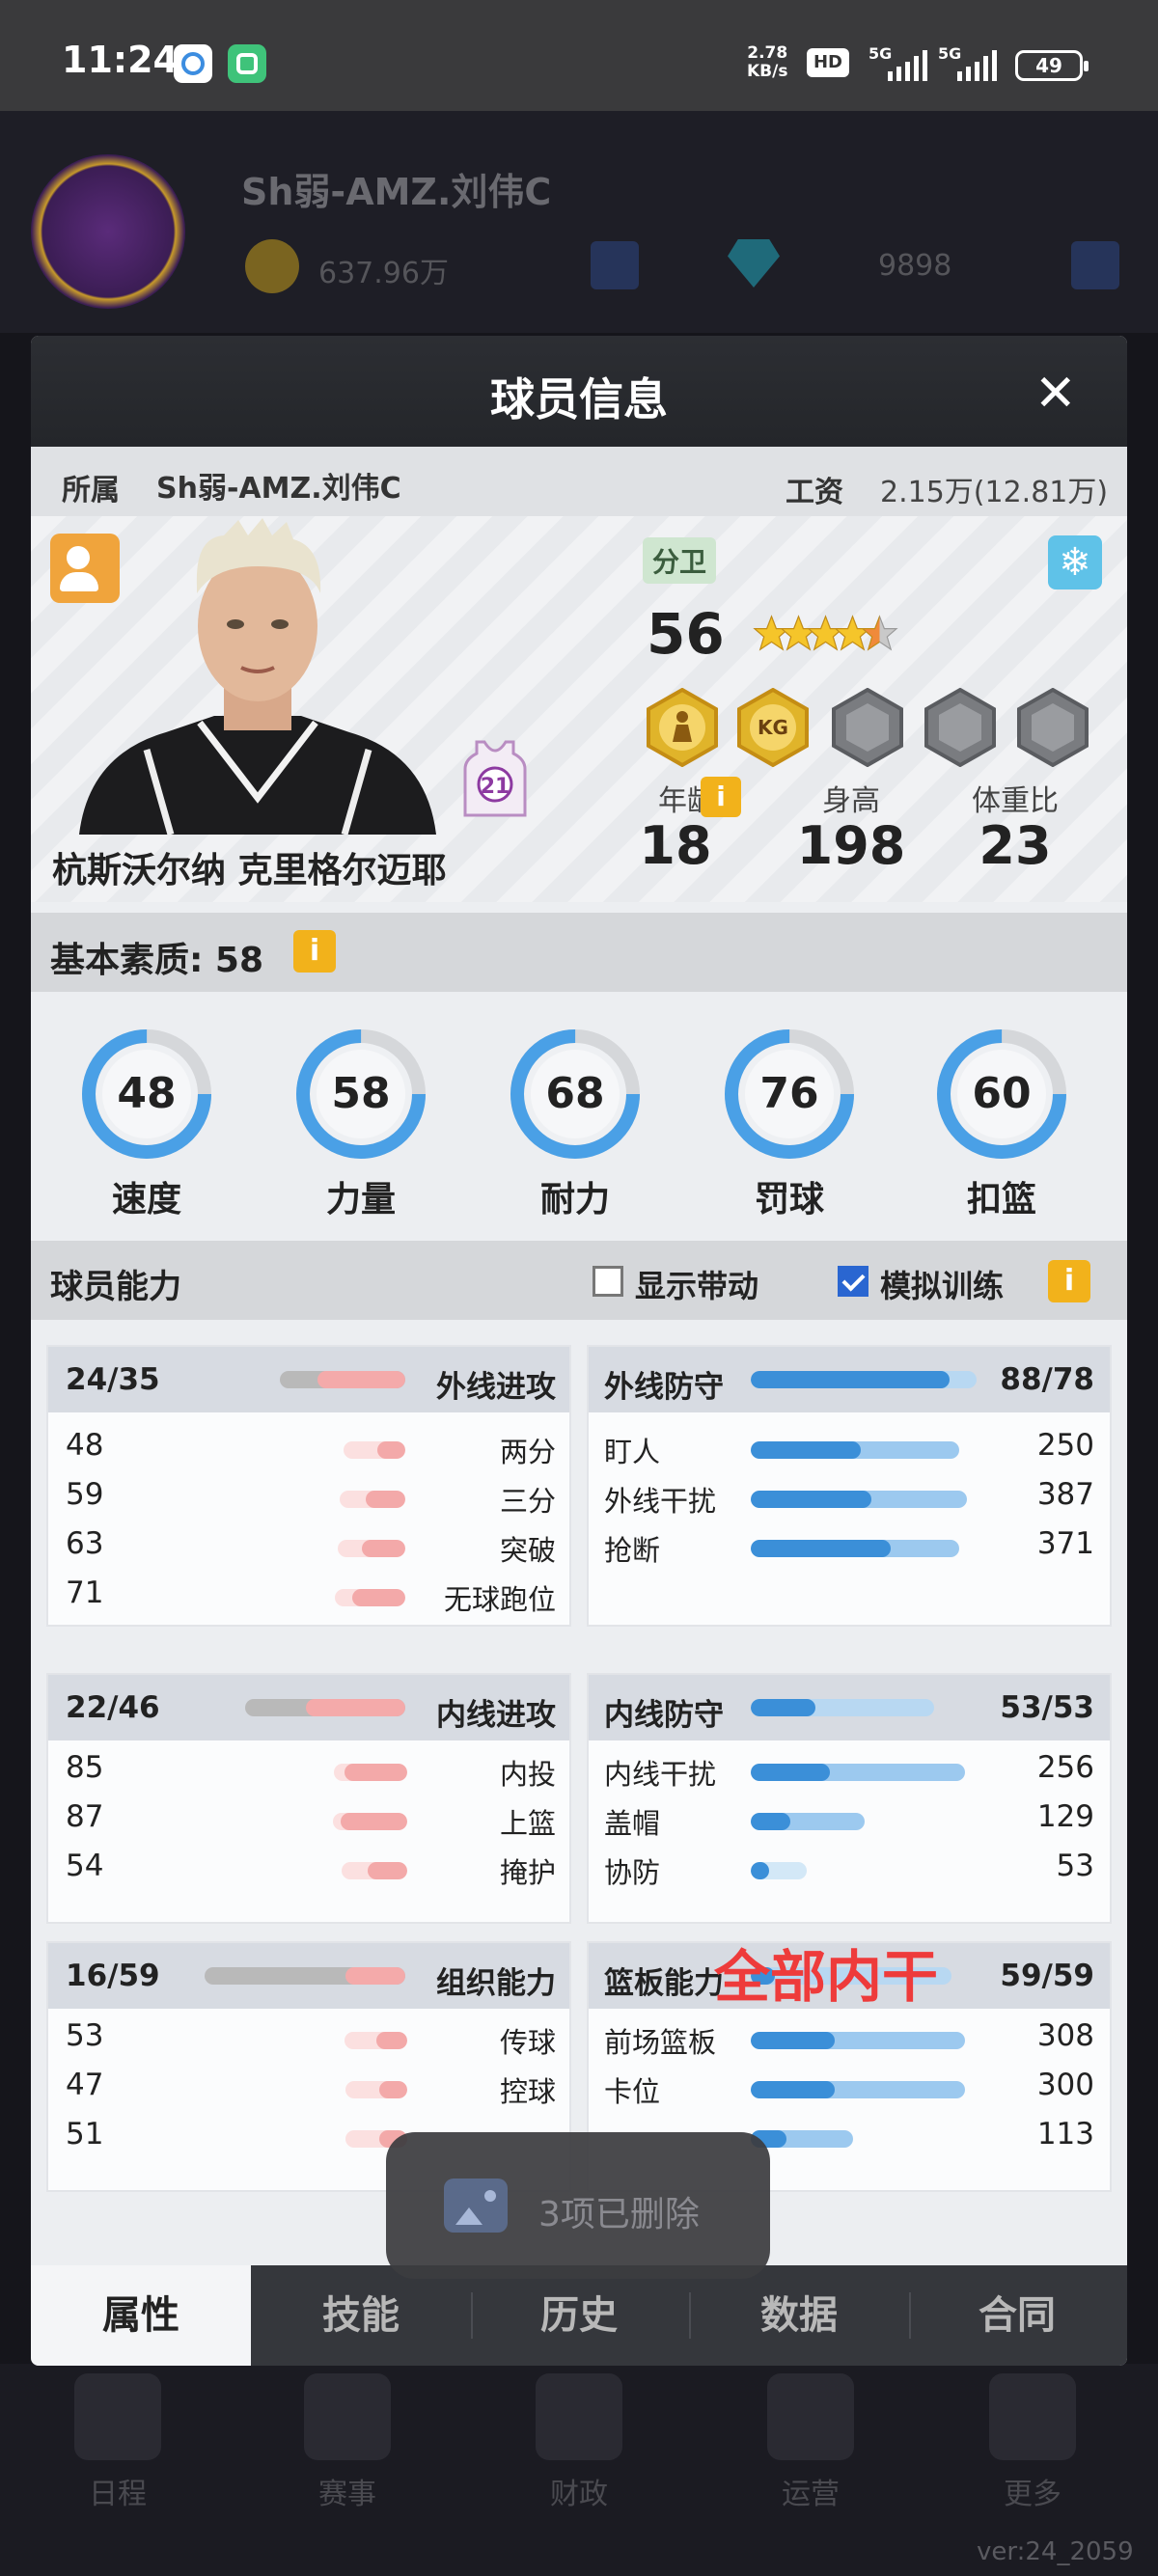 The width and height of the screenshot is (1158, 2576). I want to click on show-drive-checkbox, so click(608, 1281).